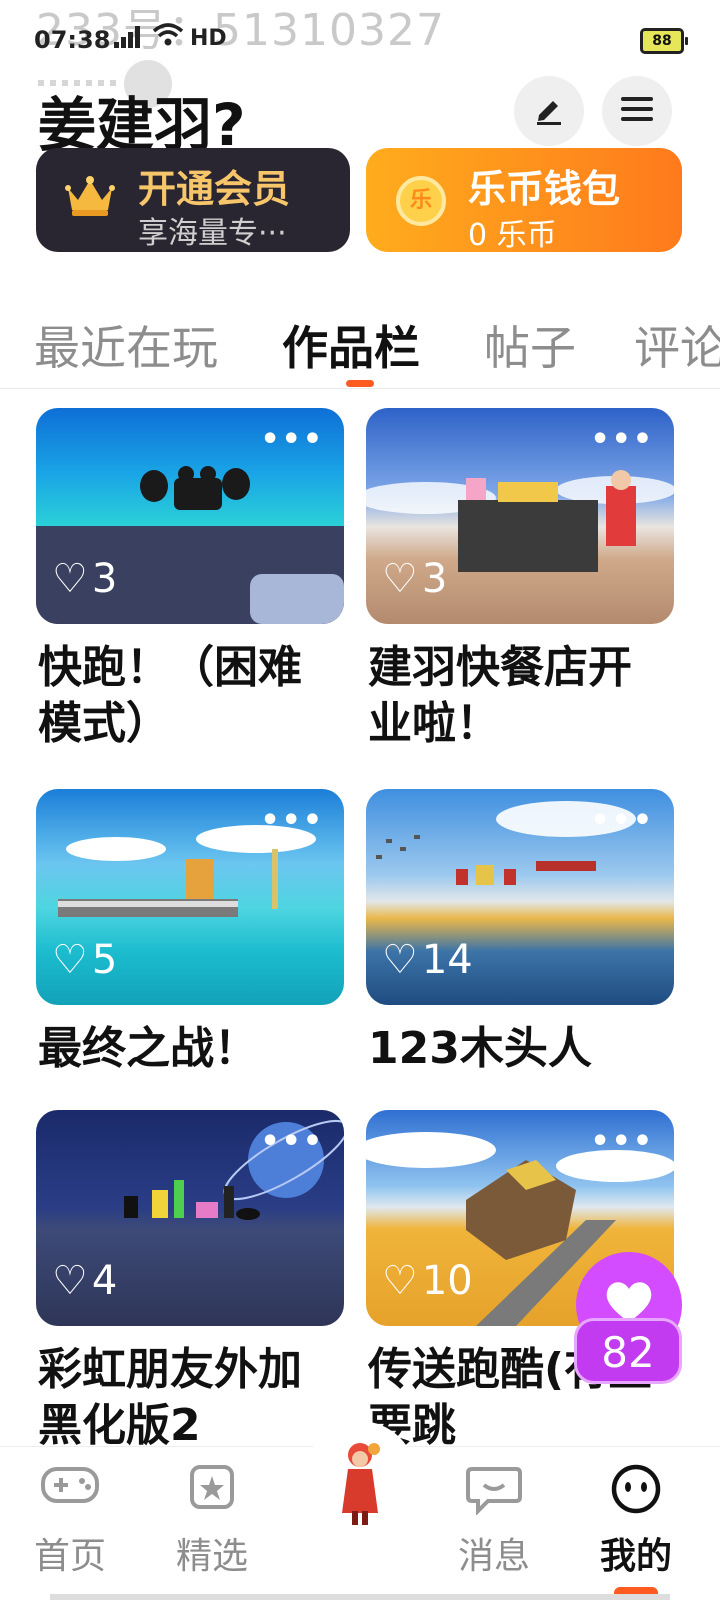 Image resolution: width=720 pixels, height=1601 pixels. Describe the element at coordinates (427, 1281) in the screenshot. I see `like-count: ♡ 10` at that location.